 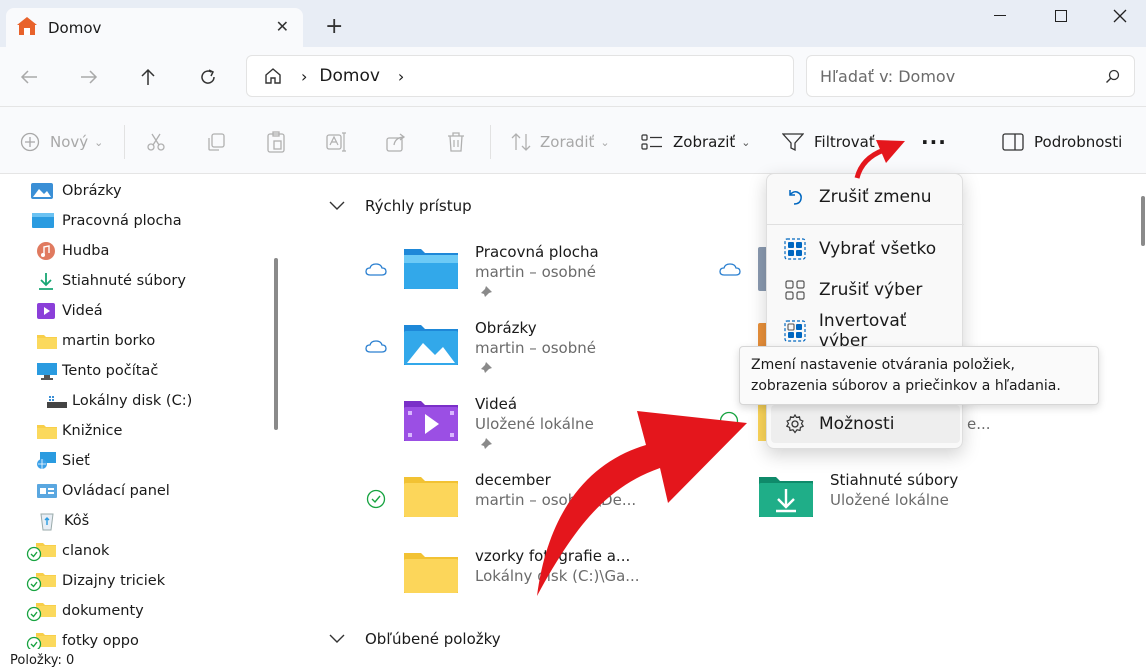 I want to click on quick-item-location: martin – osobné, so click(x=535, y=348).